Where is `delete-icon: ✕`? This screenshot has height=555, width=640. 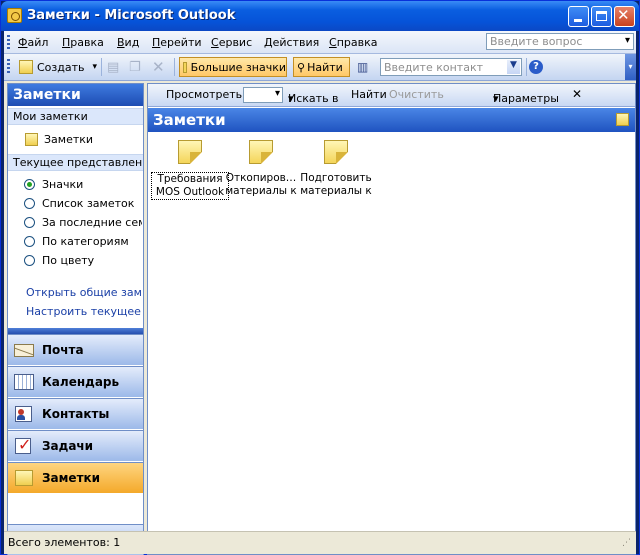 delete-icon: ✕ is located at coordinates (160, 67).